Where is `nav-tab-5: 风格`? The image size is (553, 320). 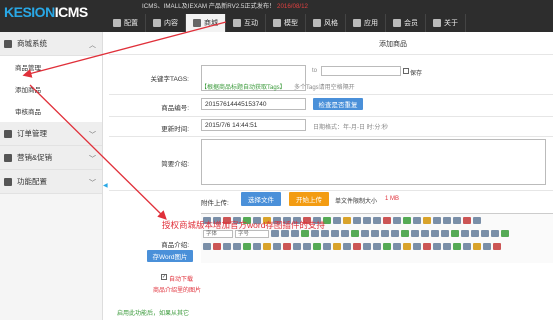
nav-tab-5: 风格 is located at coordinates (326, 23).